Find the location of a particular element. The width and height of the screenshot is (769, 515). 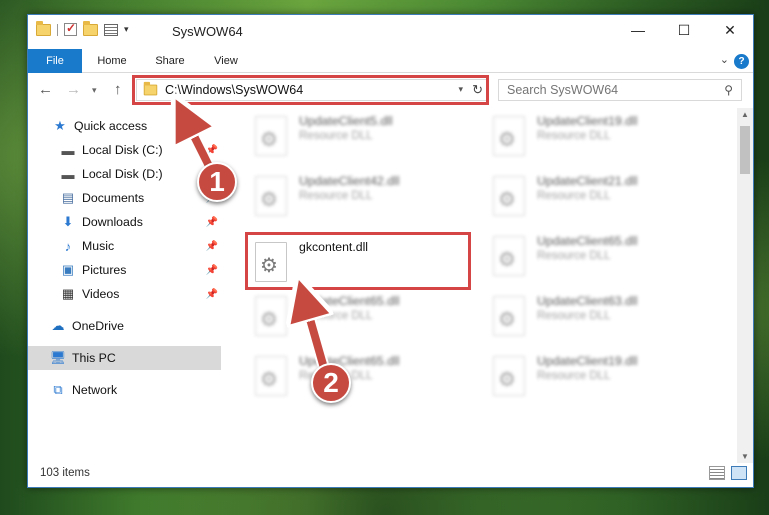

back-arrow-icon: ← is located at coordinates (45, 89).